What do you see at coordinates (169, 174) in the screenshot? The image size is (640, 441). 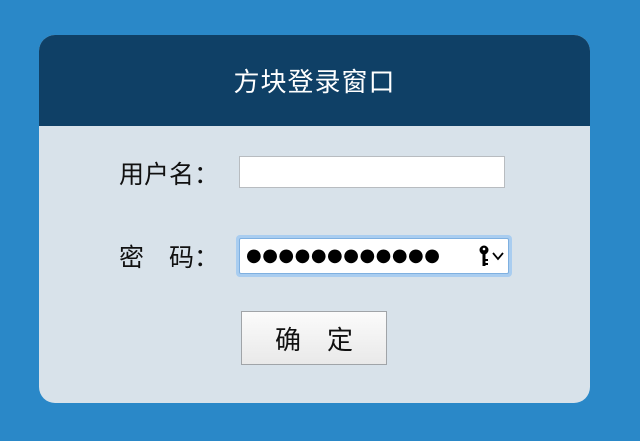 I see `username-label: 用户名：` at bounding box center [169, 174].